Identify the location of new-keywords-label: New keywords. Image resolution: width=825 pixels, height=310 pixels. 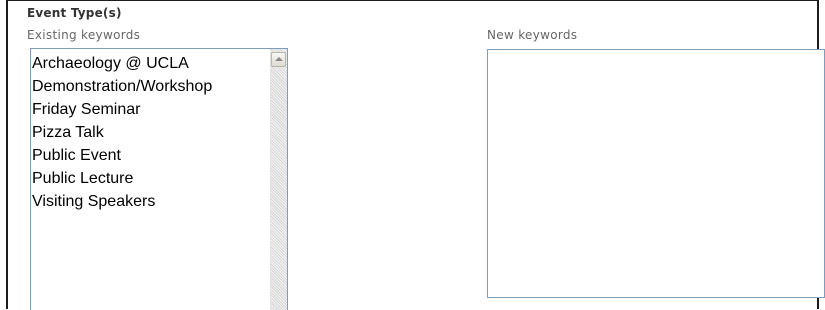
(532, 35).